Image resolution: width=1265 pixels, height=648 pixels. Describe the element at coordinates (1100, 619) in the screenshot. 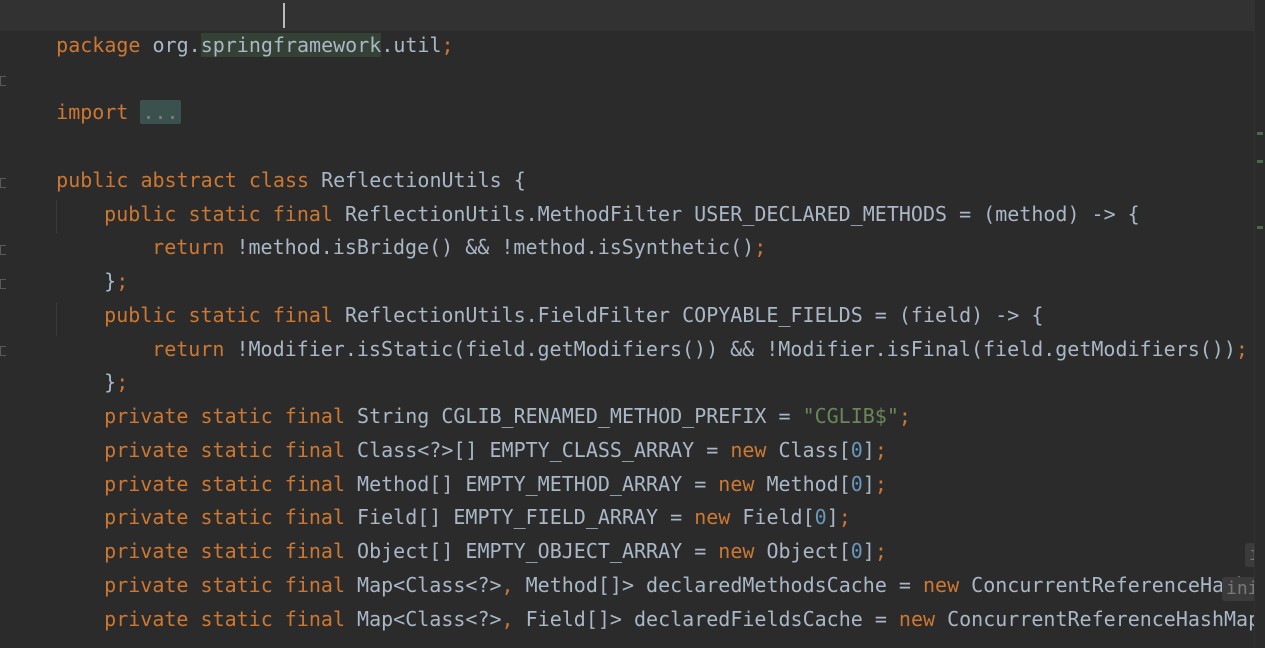

I see `code-text: ConcurrentReferenceHashMap(` at that location.